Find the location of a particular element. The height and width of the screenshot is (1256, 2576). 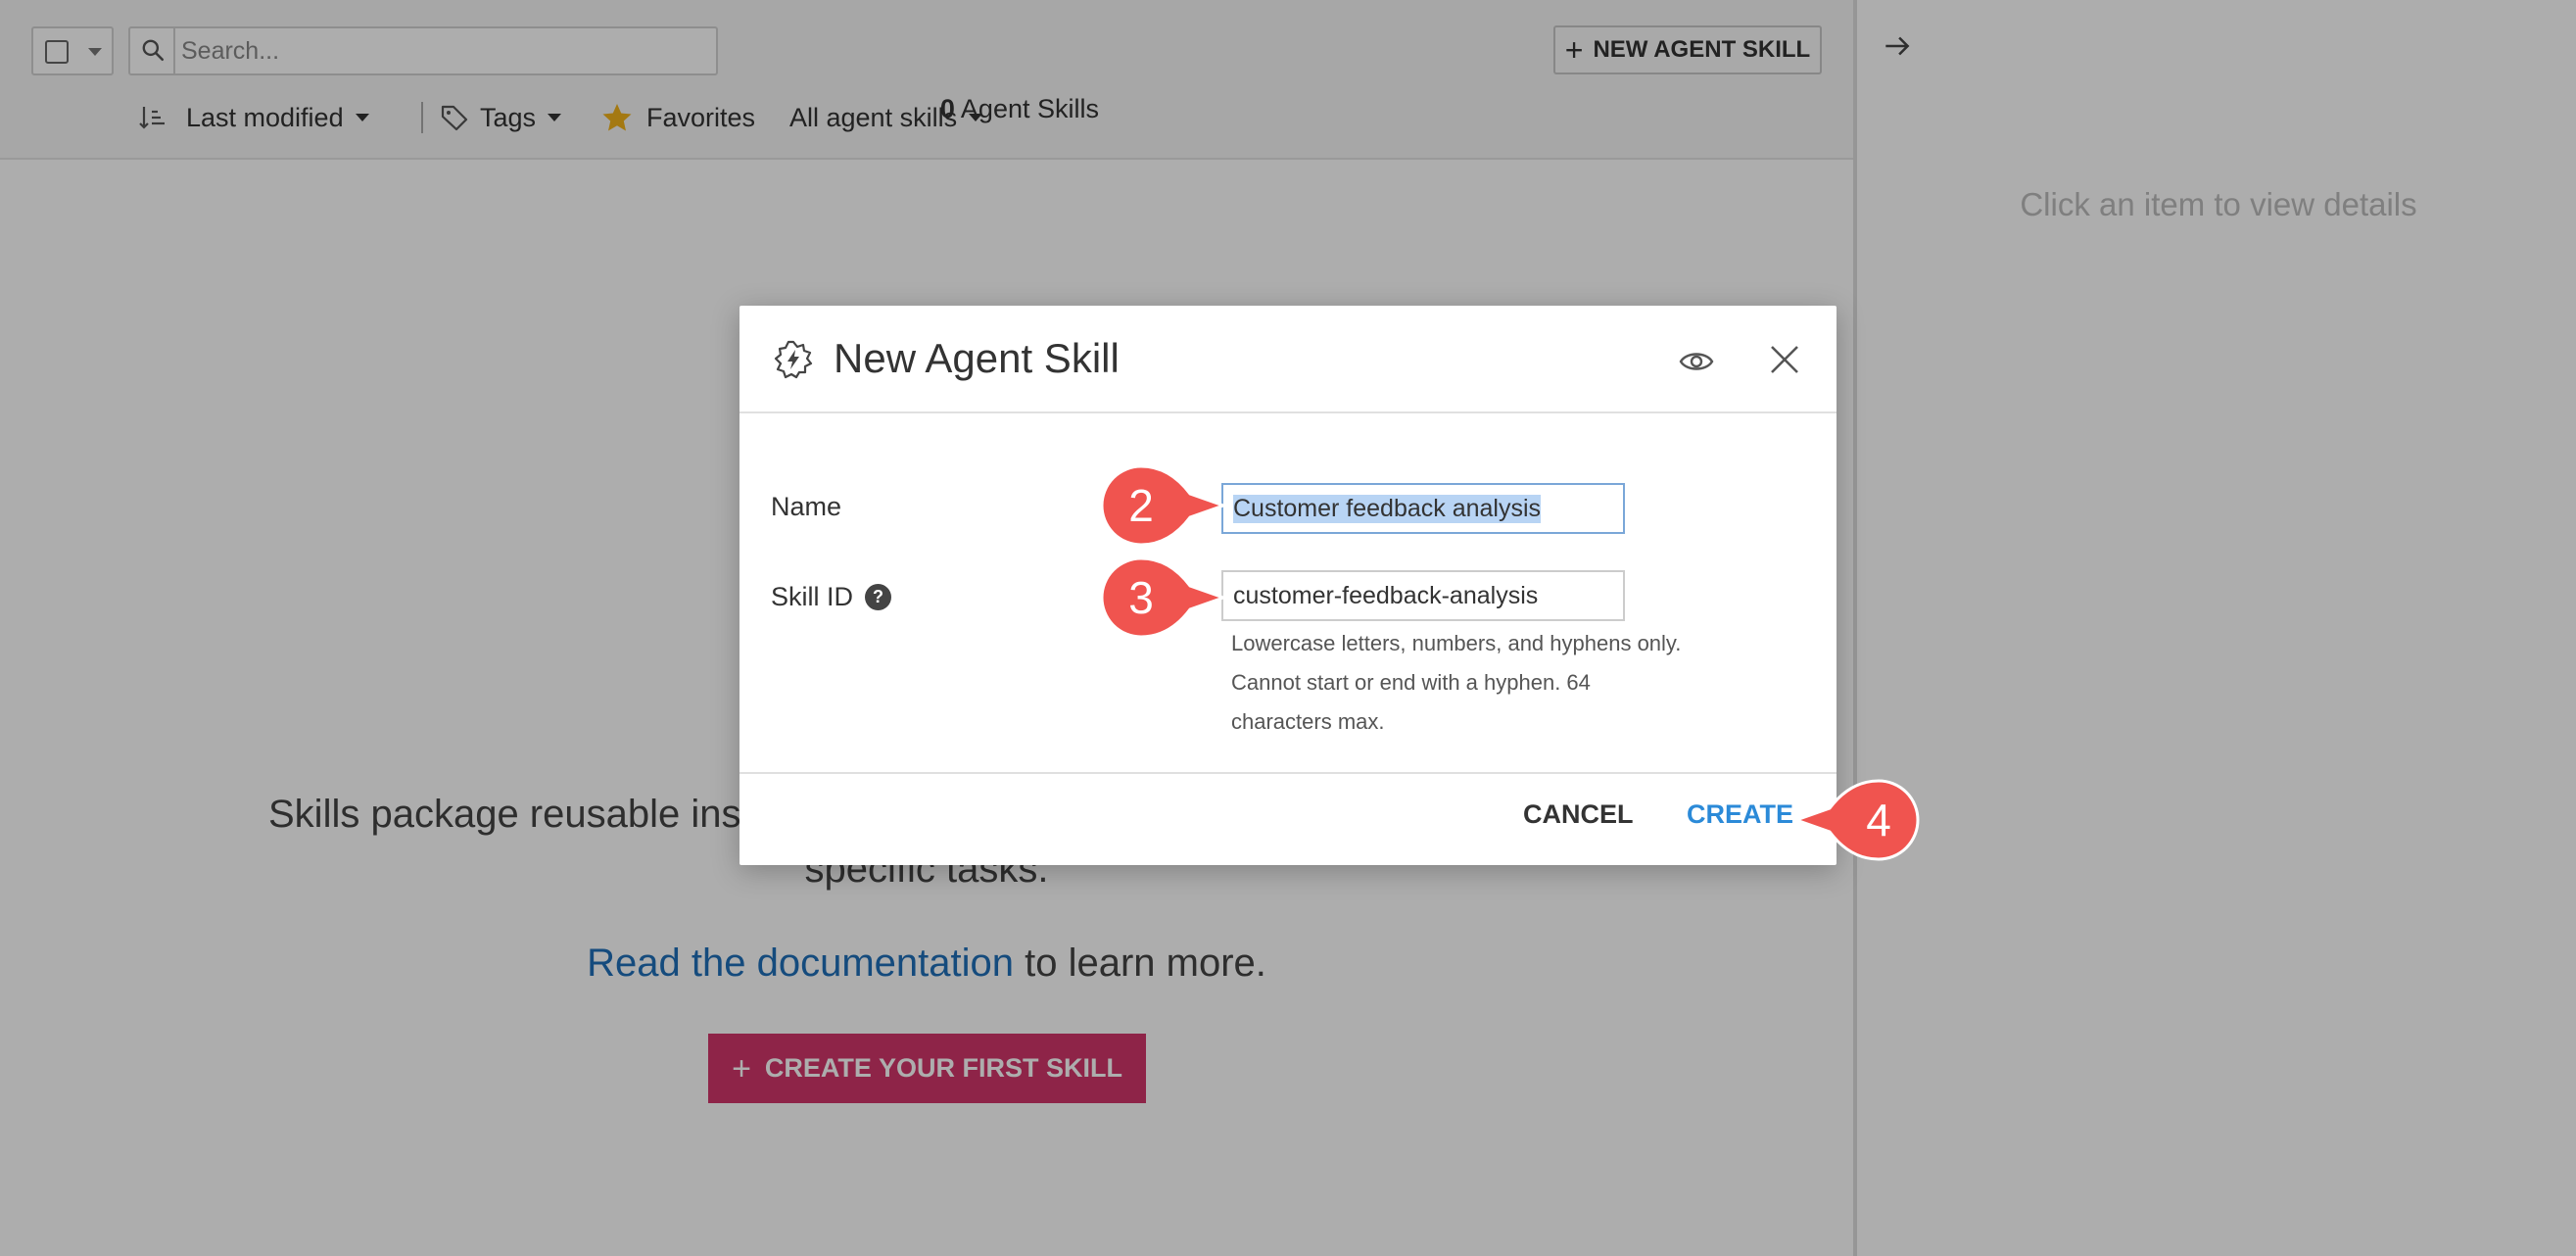

skill-id-field-value: customer-feedback-analysis is located at coordinates (1386, 595).